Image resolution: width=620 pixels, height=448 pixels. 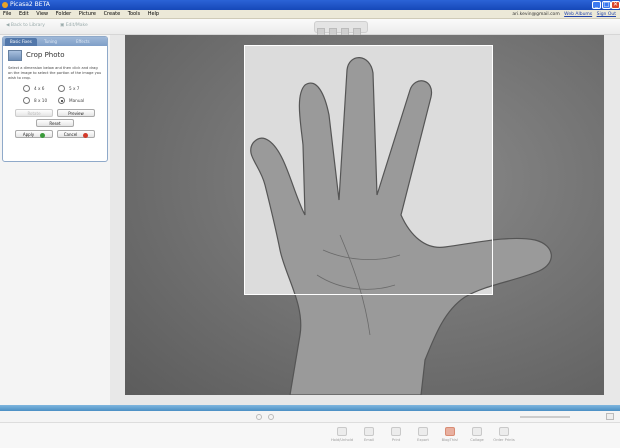 I want to click on export-label: Export, so click(x=423, y=440).